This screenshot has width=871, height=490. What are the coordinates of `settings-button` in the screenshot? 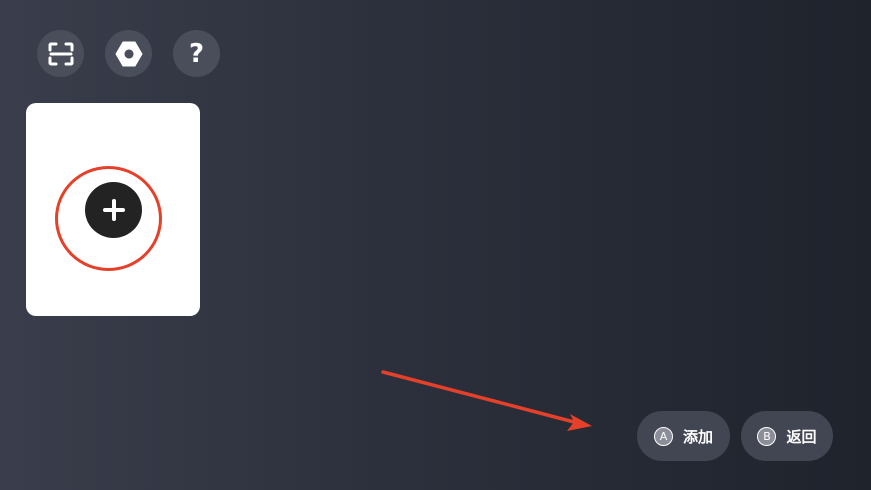 It's located at (128, 53).